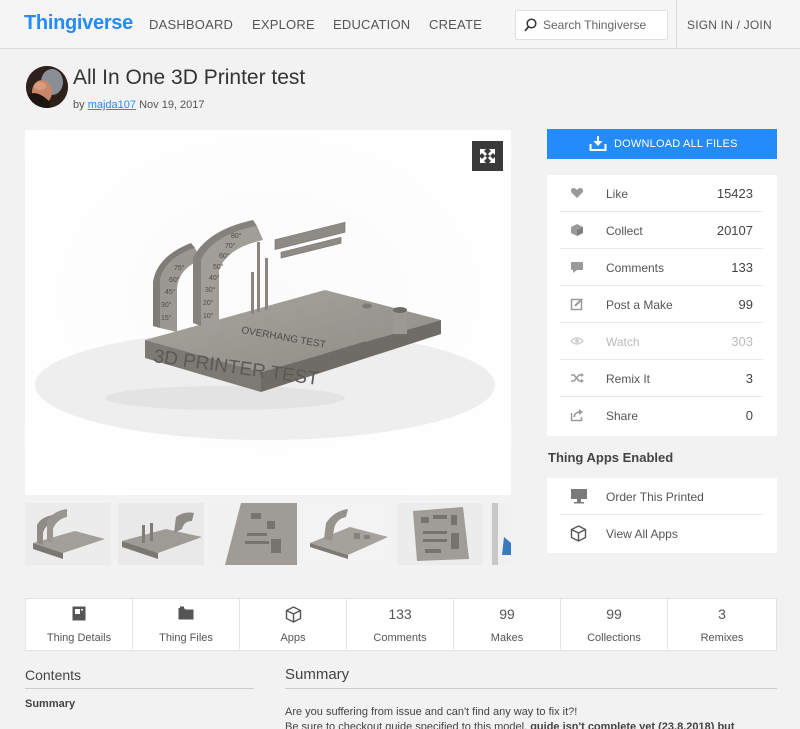 The height and width of the screenshot is (729, 800). I want to click on download-all-files-button: DOWNLOAD ALL FILES, so click(662, 144).